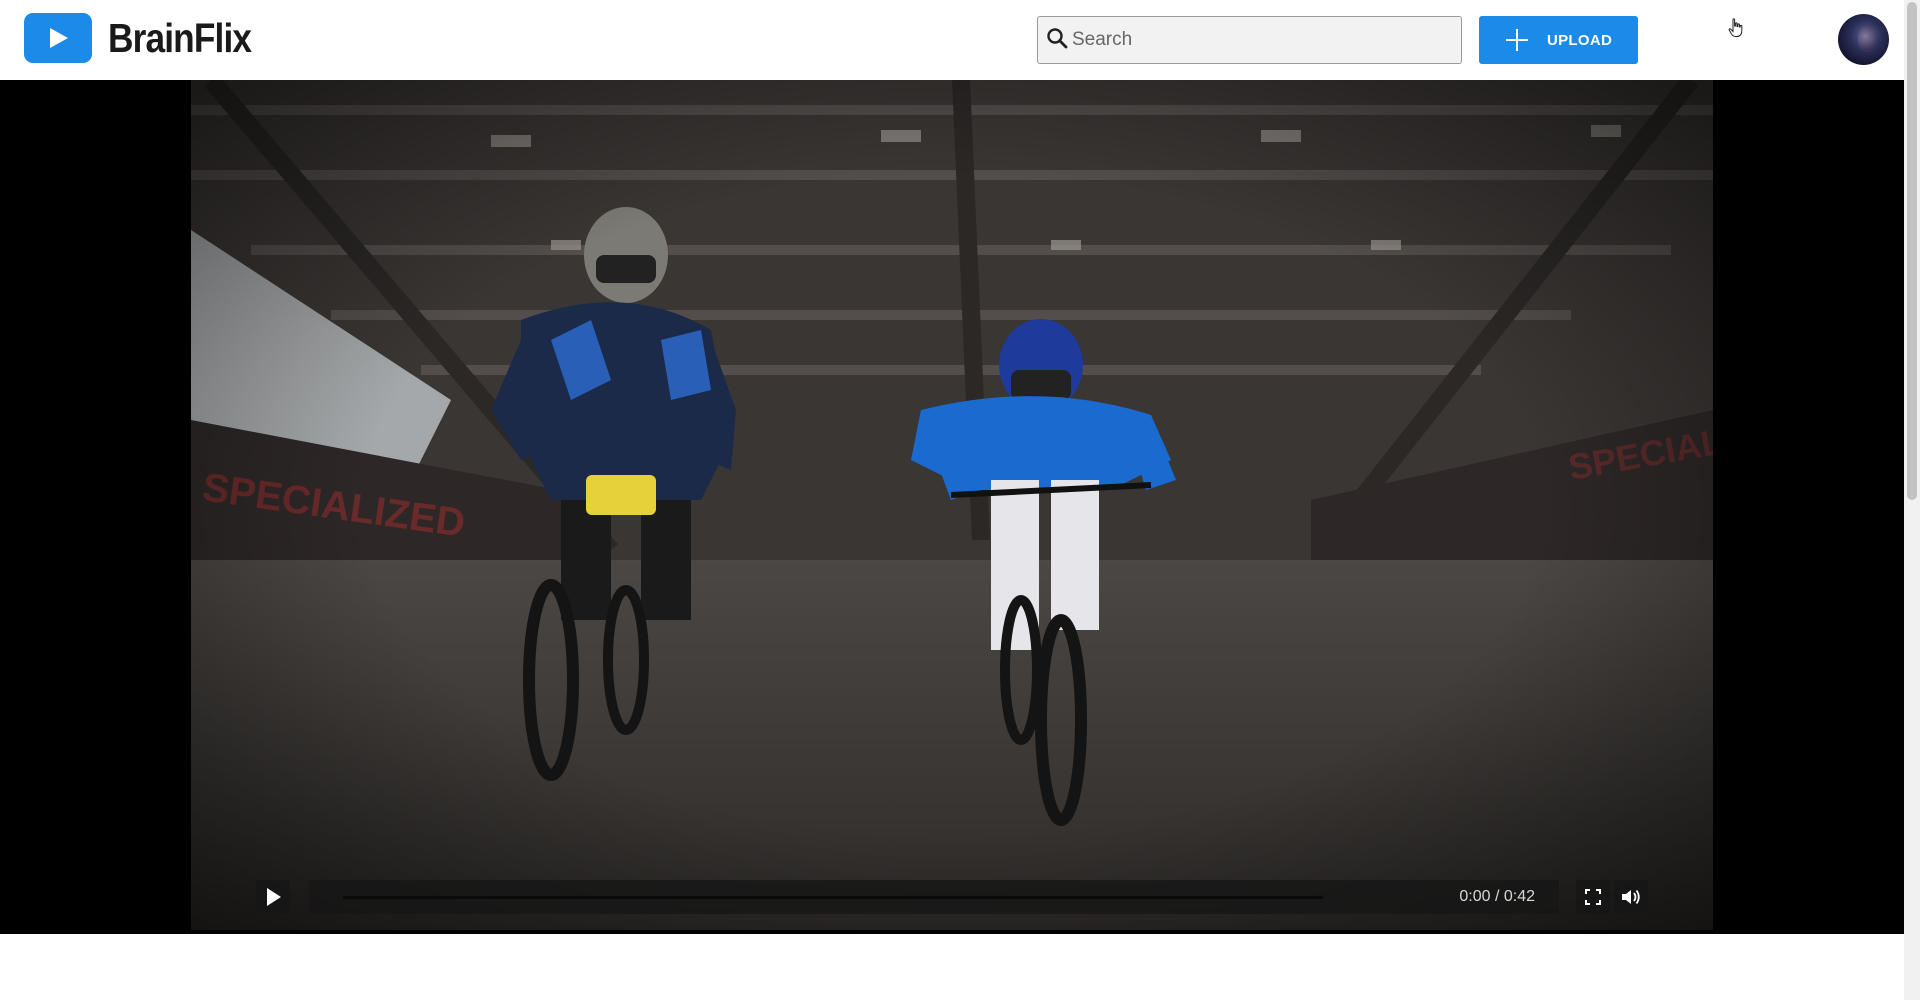 The width and height of the screenshot is (1920, 1000). What do you see at coordinates (180, 37) in the screenshot?
I see `app-name: BrainFlix` at bounding box center [180, 37].